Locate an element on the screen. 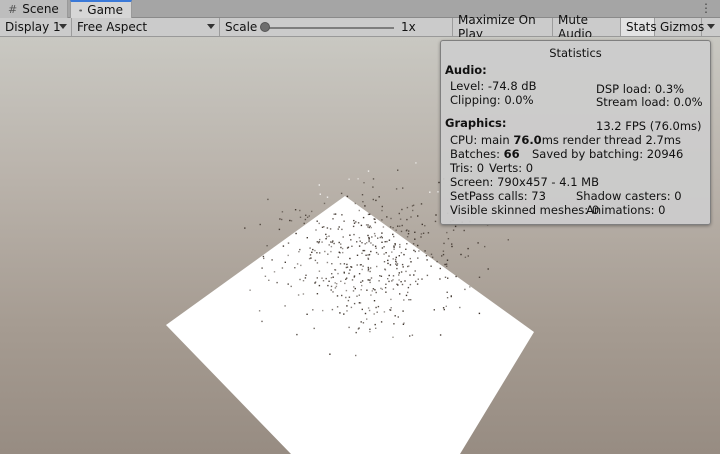 This screenshot has height=454, width=720. gizmos-dropdown is located at coordinates (711, 27).